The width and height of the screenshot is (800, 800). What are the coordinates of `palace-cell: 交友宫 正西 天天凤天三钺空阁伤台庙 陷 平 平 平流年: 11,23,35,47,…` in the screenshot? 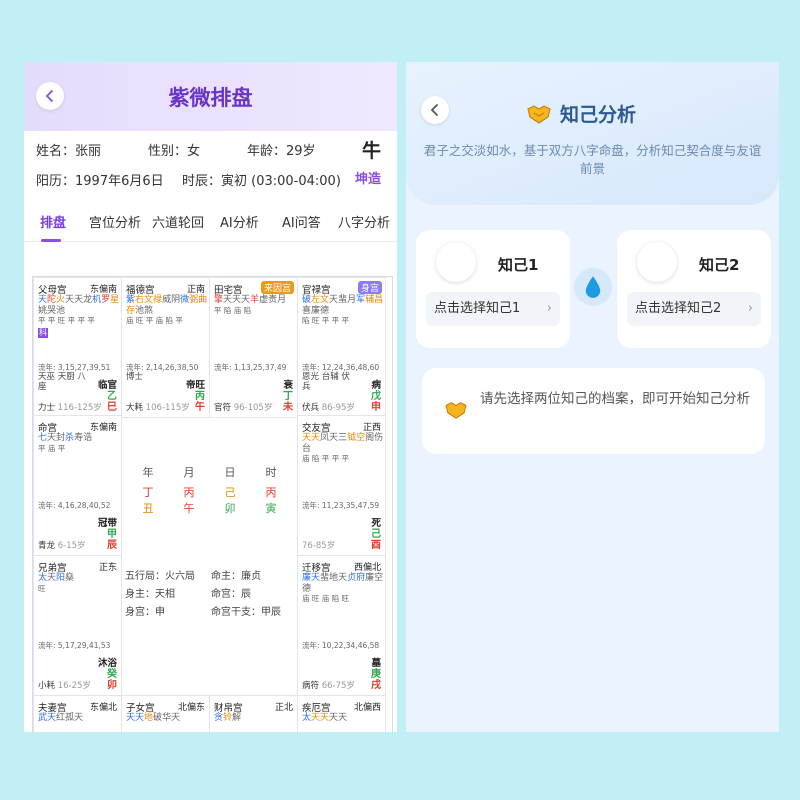 It's located at (341, 485).